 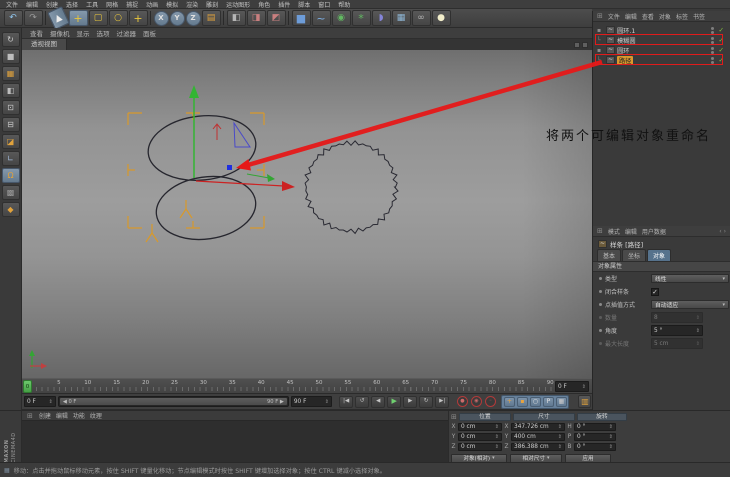 What do you see at coordinates (60, 33) in the screenshot?
I see `viewport-menu-item: 摄像机` at bounding box center [60, 33].